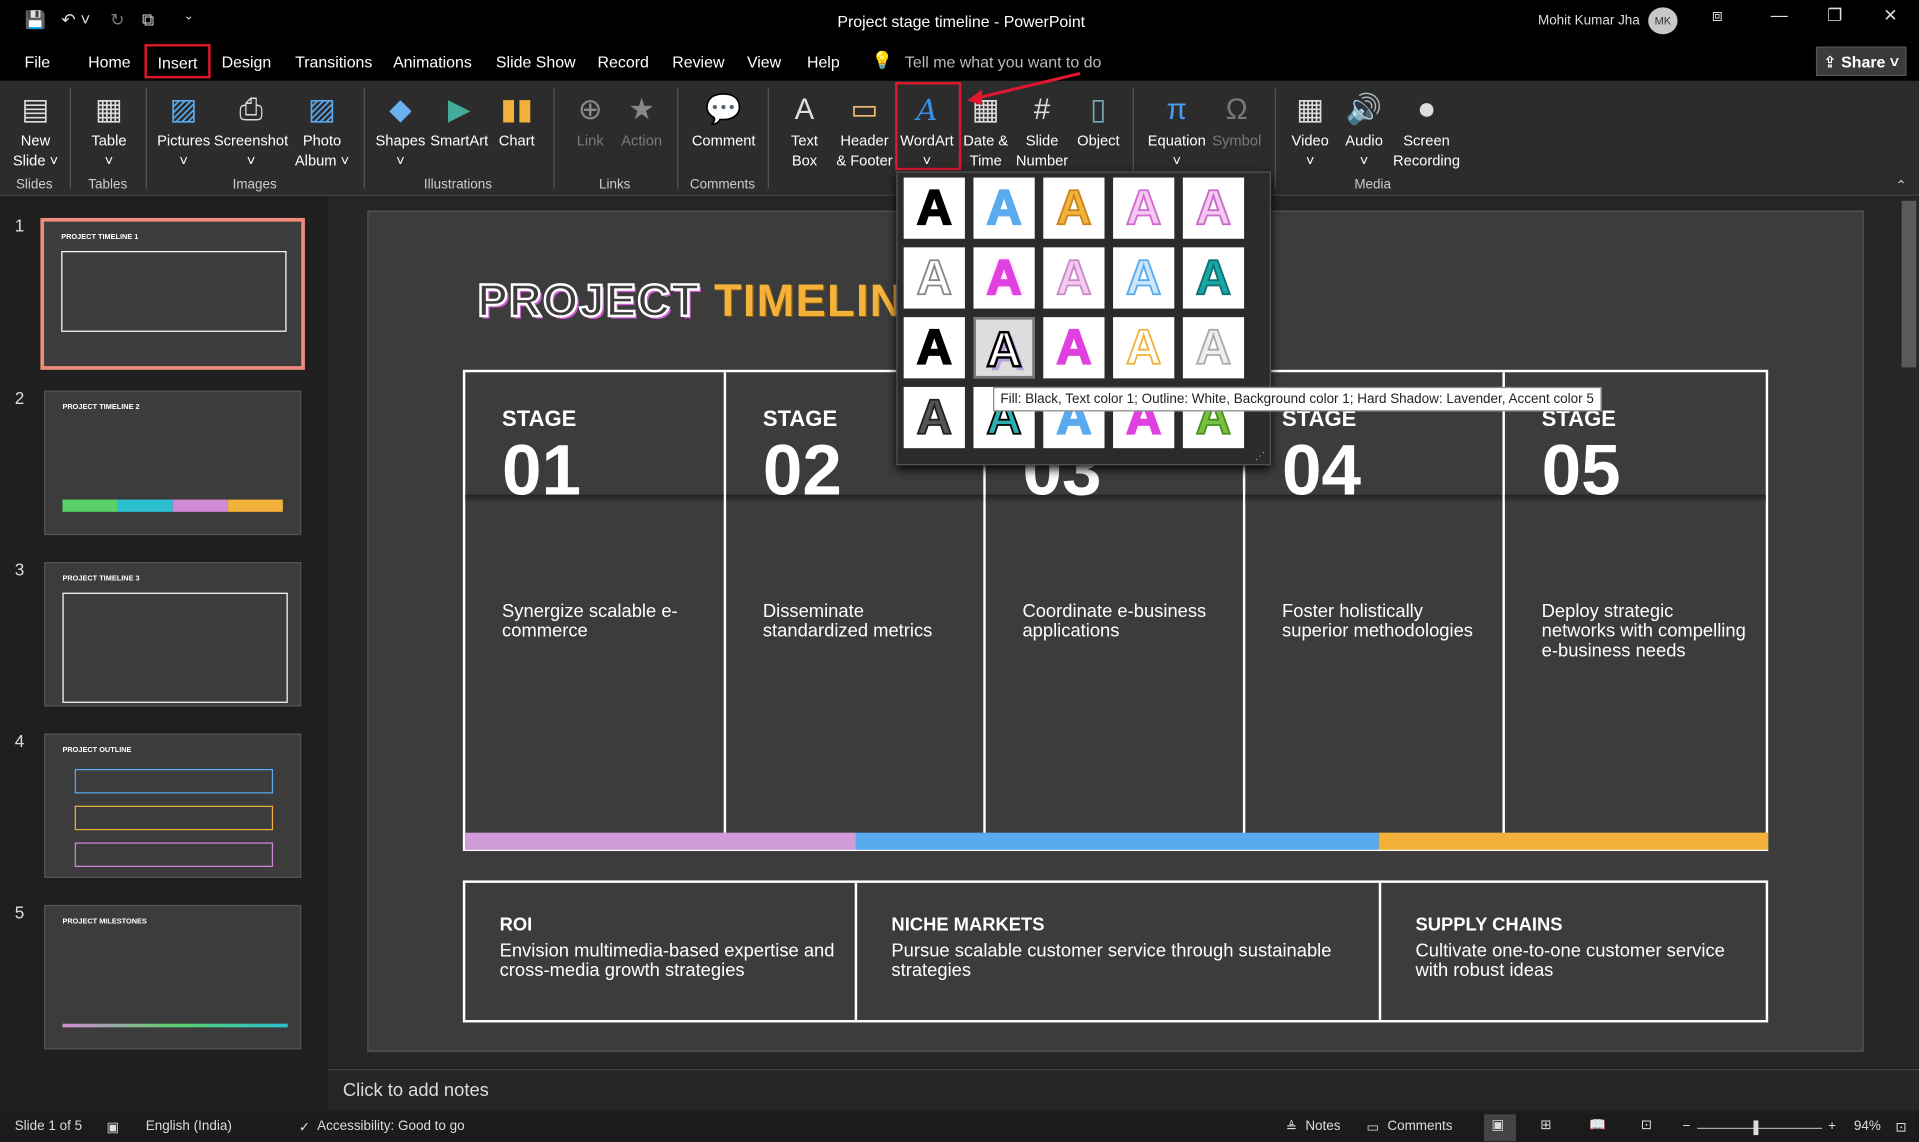 The image size is (1919, 1142). Describe the element at coordinates (333, 62) in the screenshot. I see `tab-transitions: Transitions` at that location.